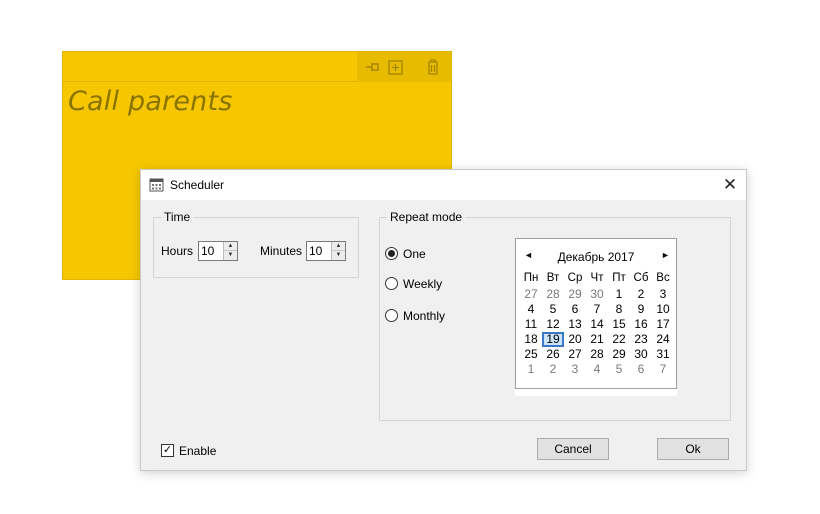 This screenshot has height=514, width=820. I want to click on close-button: ✕, so click(730, 185).